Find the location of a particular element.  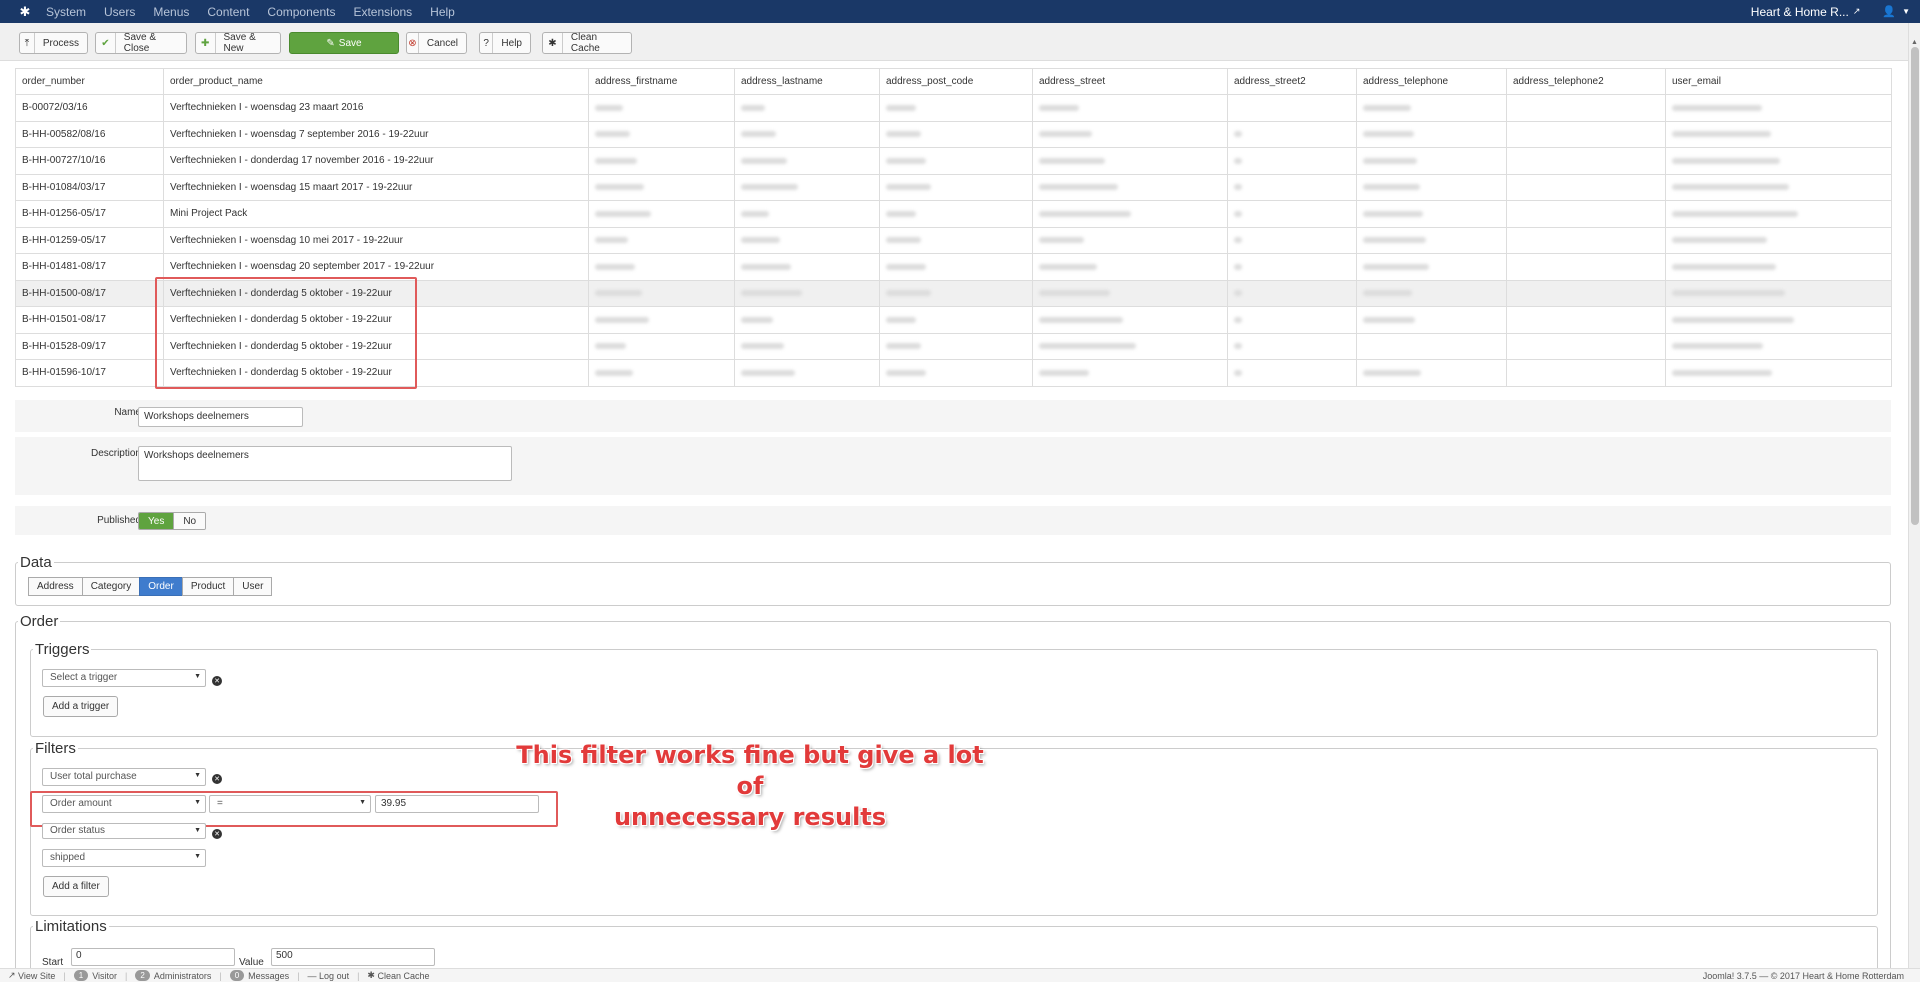

filter-status-select: shipped ▼ is located at coordinates (124, 858).